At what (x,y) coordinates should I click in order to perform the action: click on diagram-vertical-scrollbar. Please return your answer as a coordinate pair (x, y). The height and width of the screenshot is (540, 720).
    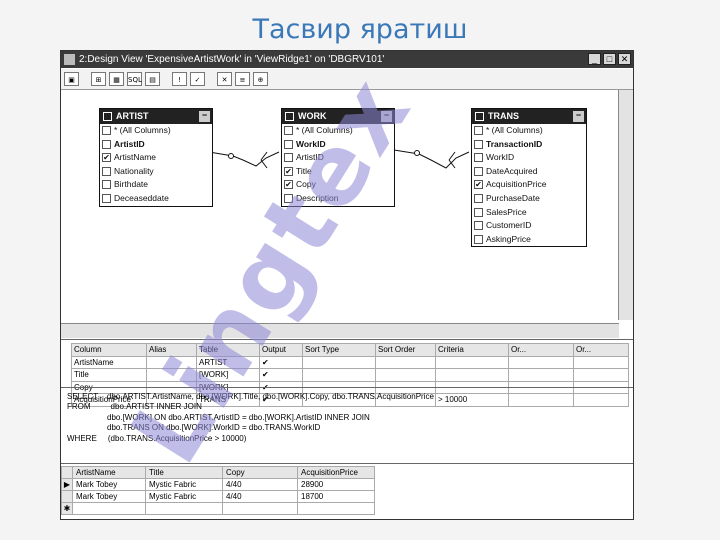
    Looking at the image, I should click on (625, 205).